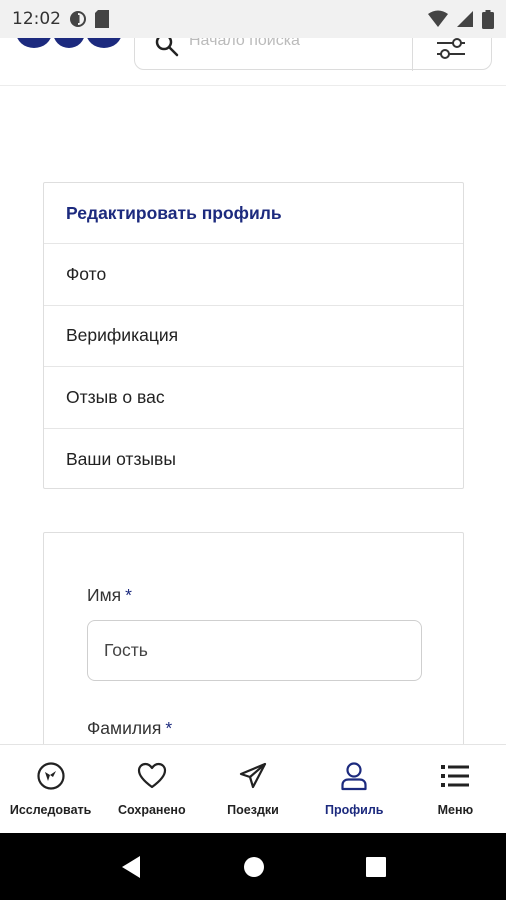 The image size is (506, 900). What do you see at coordinates (50, 776) in the screenshot?
I see `compass-icon` at bounding box center [50, 776].